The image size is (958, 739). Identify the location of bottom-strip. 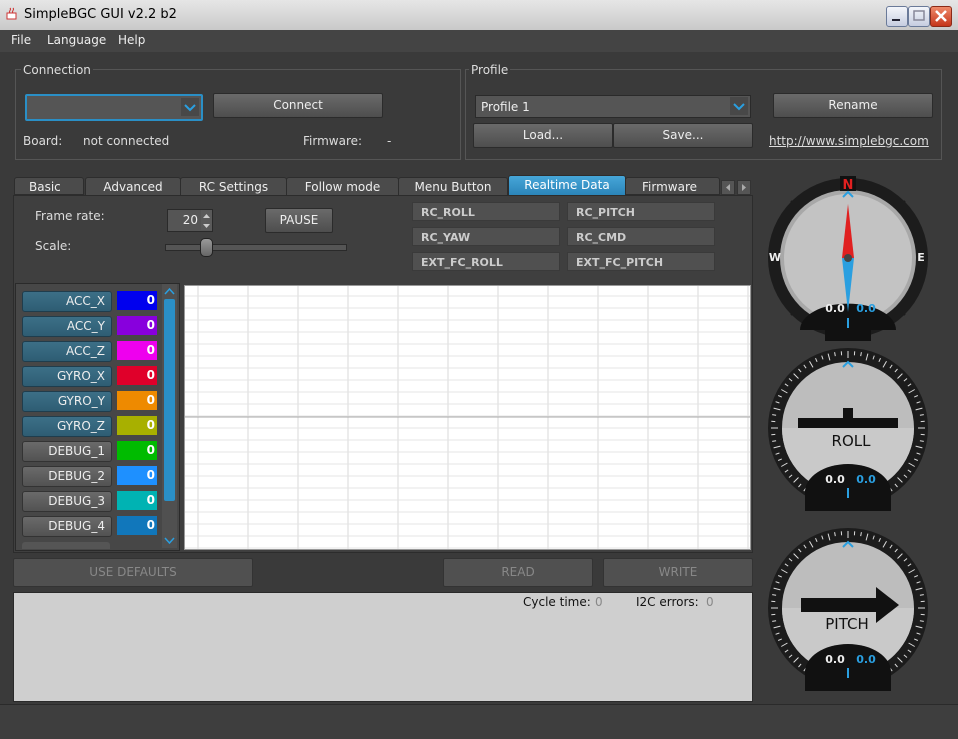
(479, 721).